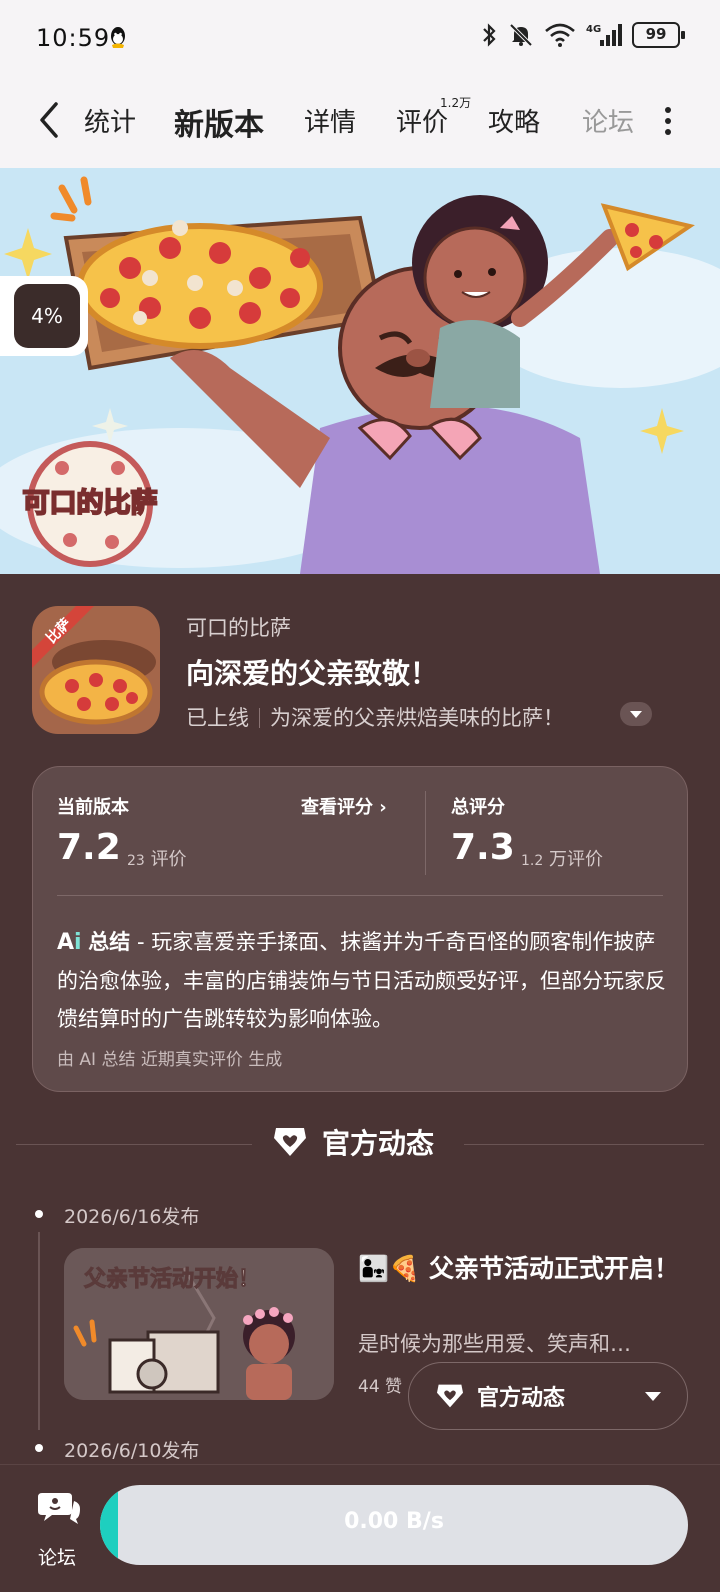  Describe the element at coordinates (668, 121) in the screenshot. I see `more-options-icon` at that location.